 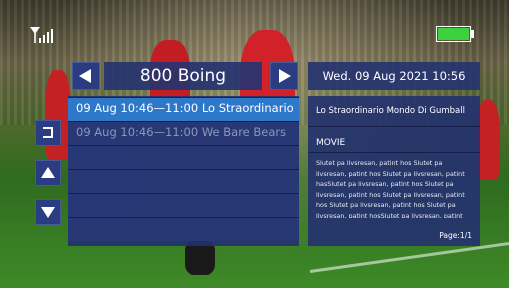 I want to click on epg-item-label: 09 Aug 10:46—11:00 We Bare Bears, so click(x=181, y=132).